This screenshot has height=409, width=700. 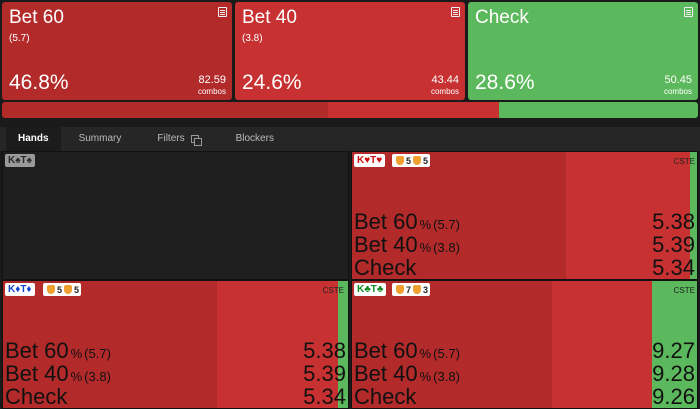 What do you see at coordinates (19, 38) in the screenshot?
I see `action-size: (5.7)` at bounding box center [19, 38].